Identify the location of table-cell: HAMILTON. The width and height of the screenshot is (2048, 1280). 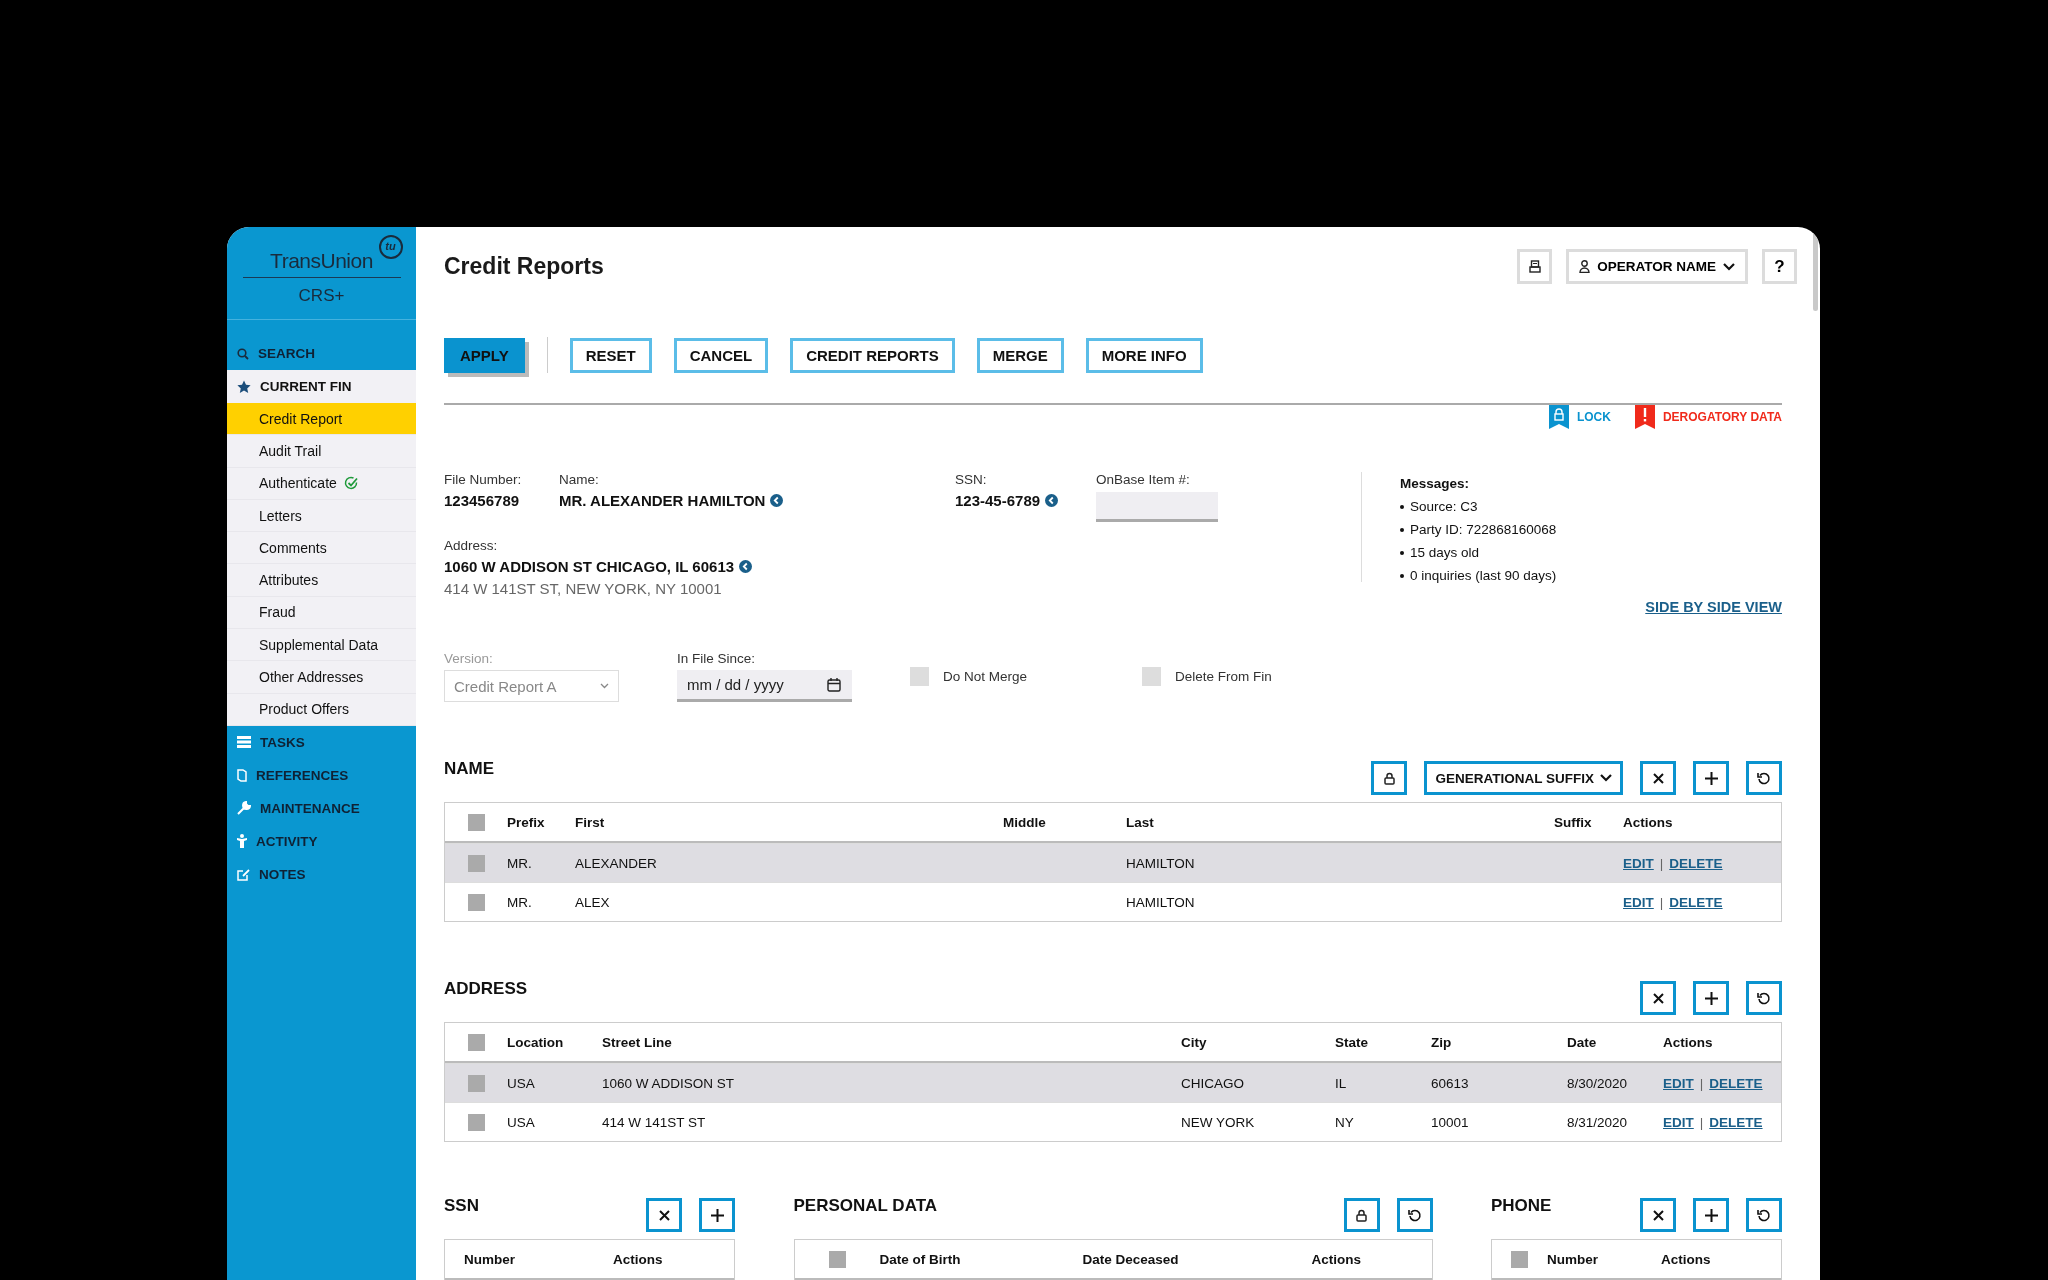
(1160, 863).